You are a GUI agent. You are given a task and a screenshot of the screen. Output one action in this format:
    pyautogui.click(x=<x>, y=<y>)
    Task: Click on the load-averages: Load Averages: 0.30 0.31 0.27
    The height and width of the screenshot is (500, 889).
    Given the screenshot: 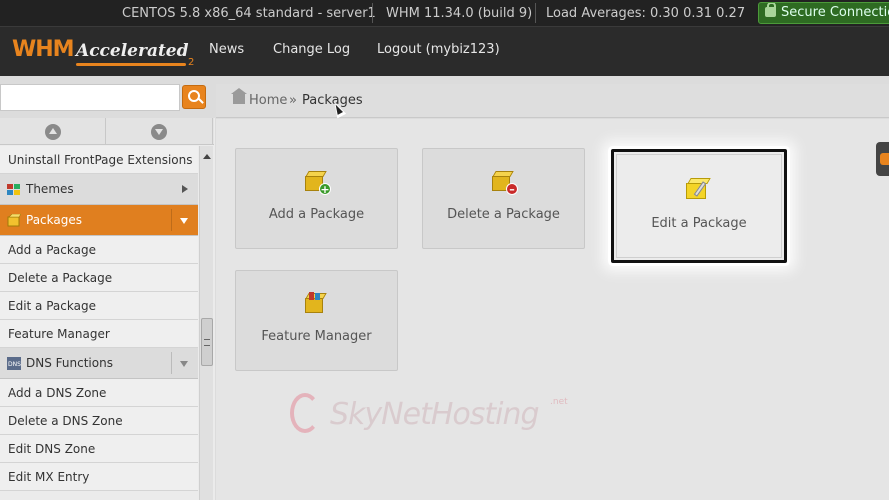 What is the action you would take?
    pyautogui.click(x=646, y=13)
    